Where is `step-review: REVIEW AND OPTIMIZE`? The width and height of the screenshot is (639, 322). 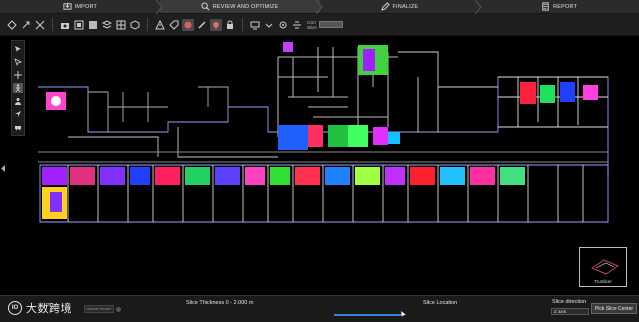
step-review: REVIEW AND OPTIMIZE is located at coordinates (241, 7).